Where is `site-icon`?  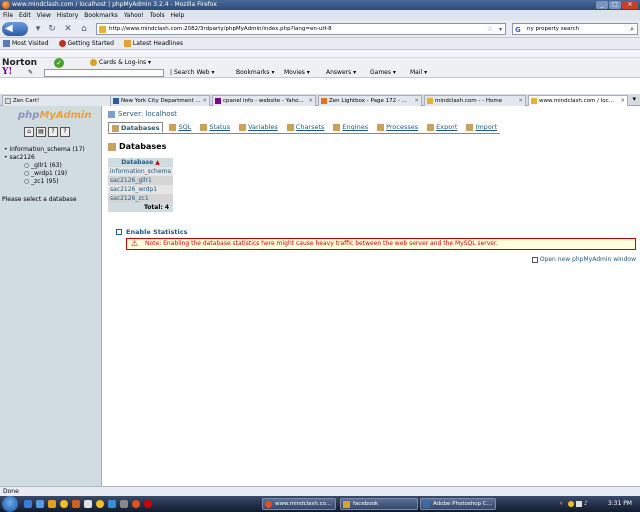 site-icon is located at coordinates (116, 101).